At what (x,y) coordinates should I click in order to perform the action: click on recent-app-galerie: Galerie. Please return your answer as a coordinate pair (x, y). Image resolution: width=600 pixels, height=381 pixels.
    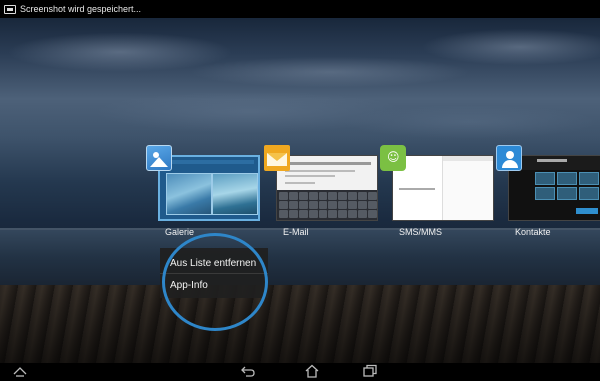
    Looking at the image, I should click on (203, 191).